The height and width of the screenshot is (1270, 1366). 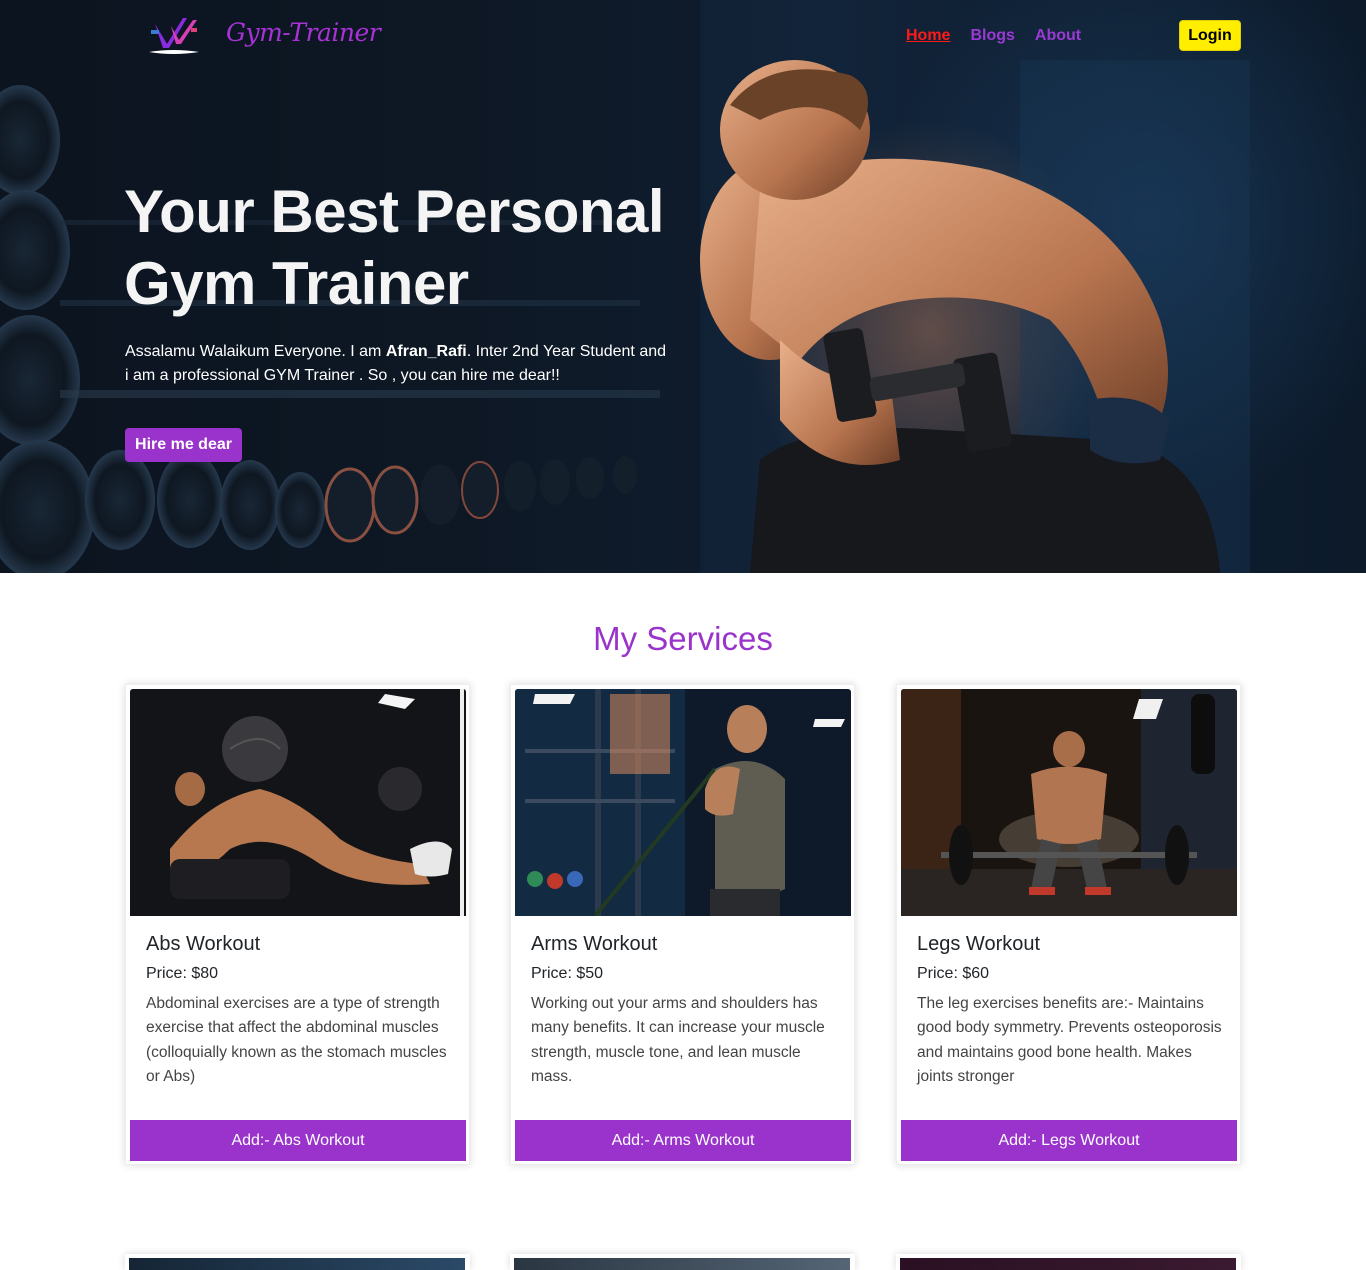 What do you see at coordinates (953, 973) in the screenshot?
I see `card-price: Price: $60` at bounding box center [953, 973].